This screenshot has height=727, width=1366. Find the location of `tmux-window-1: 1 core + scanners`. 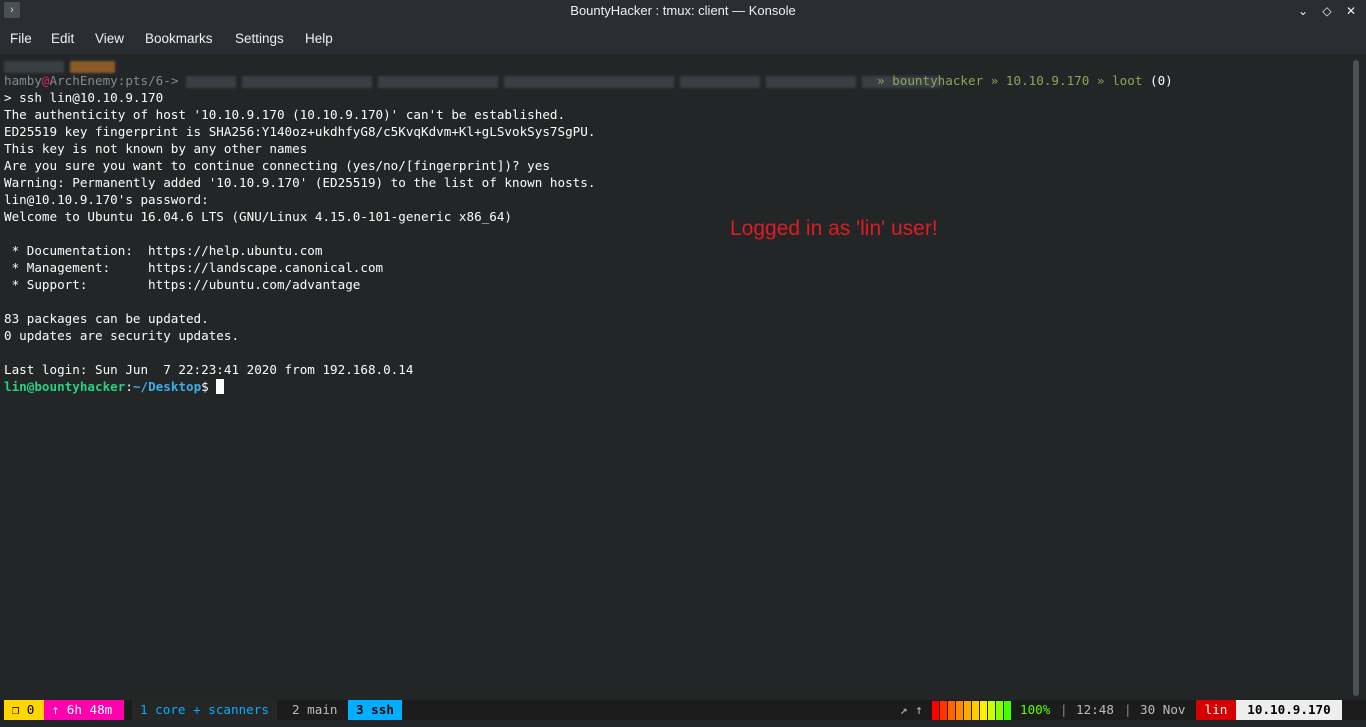

tmux-window-1: 1 core + scanners is located at coordinates (204, 710).